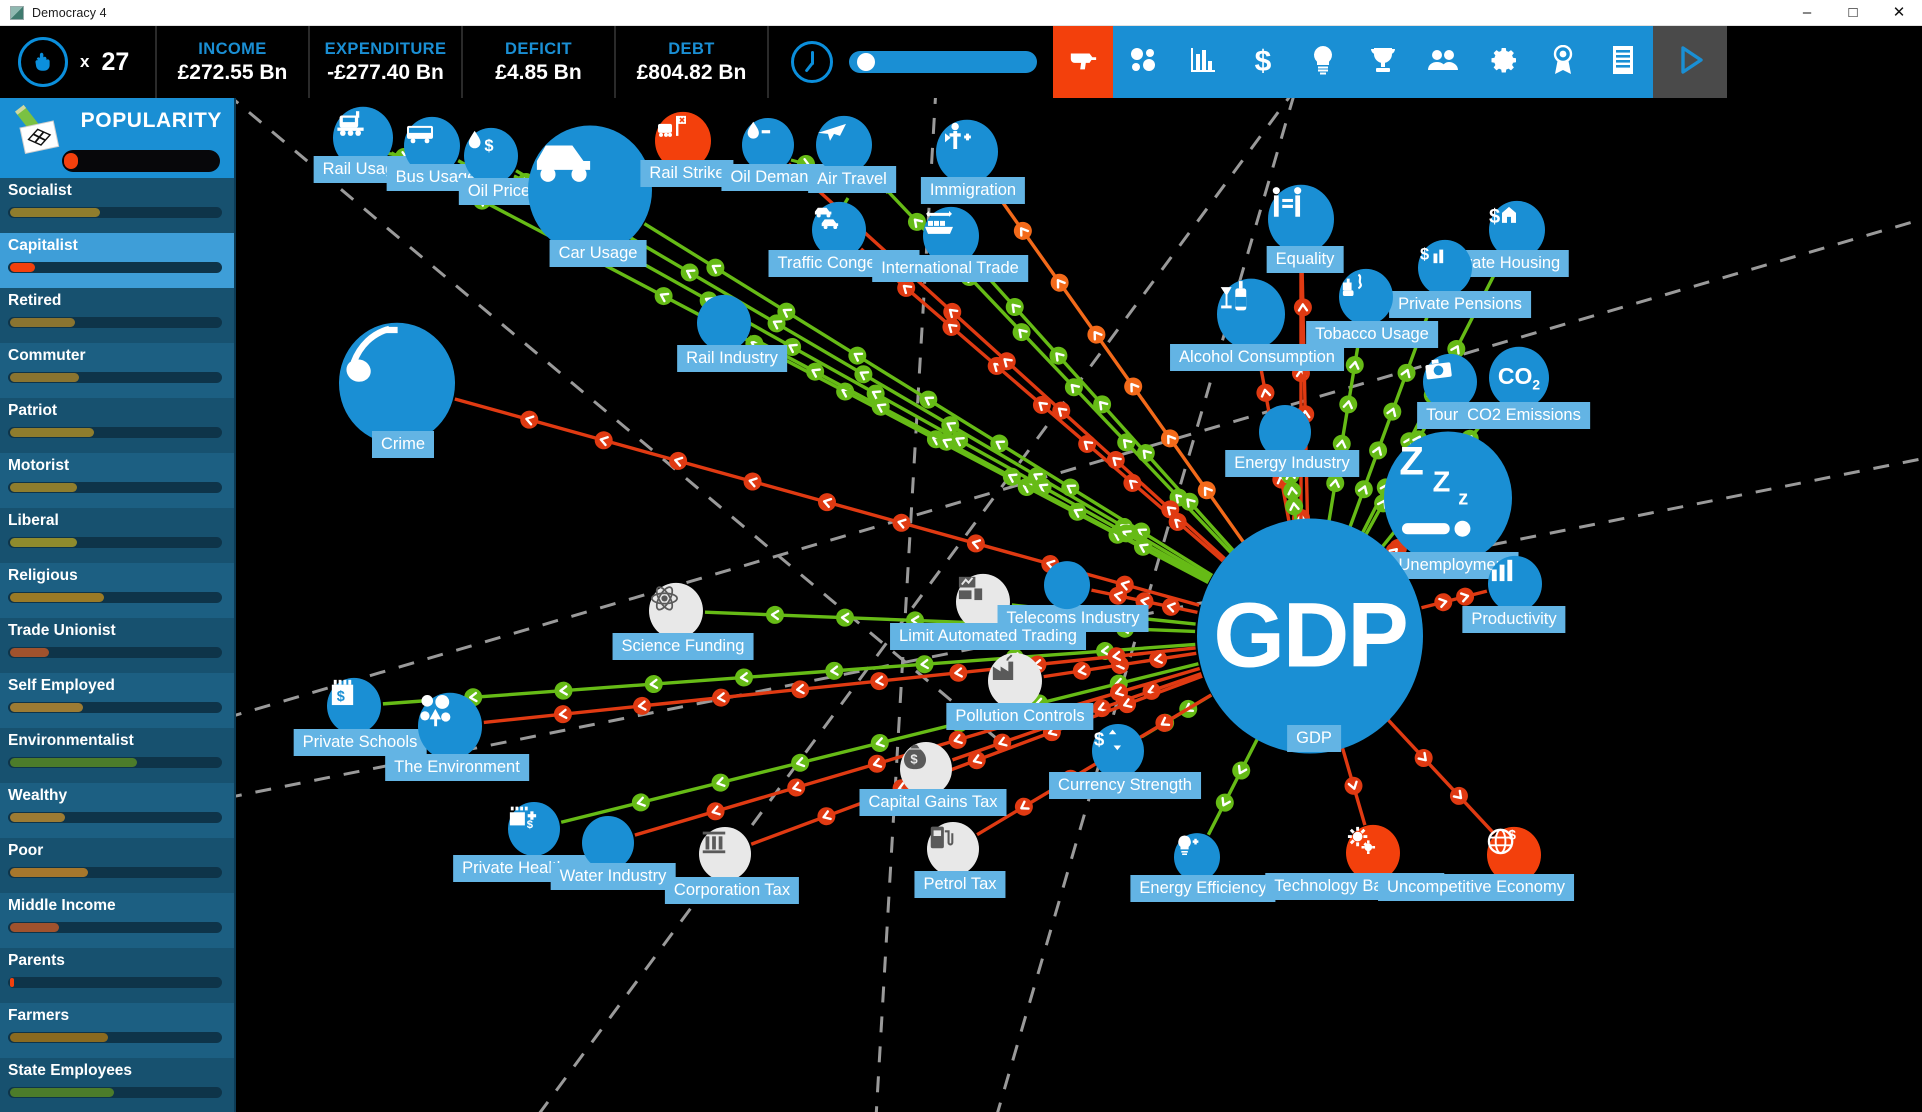  I want to click on graph-node-label: Alcohol Consumption, so click(1257, 358).